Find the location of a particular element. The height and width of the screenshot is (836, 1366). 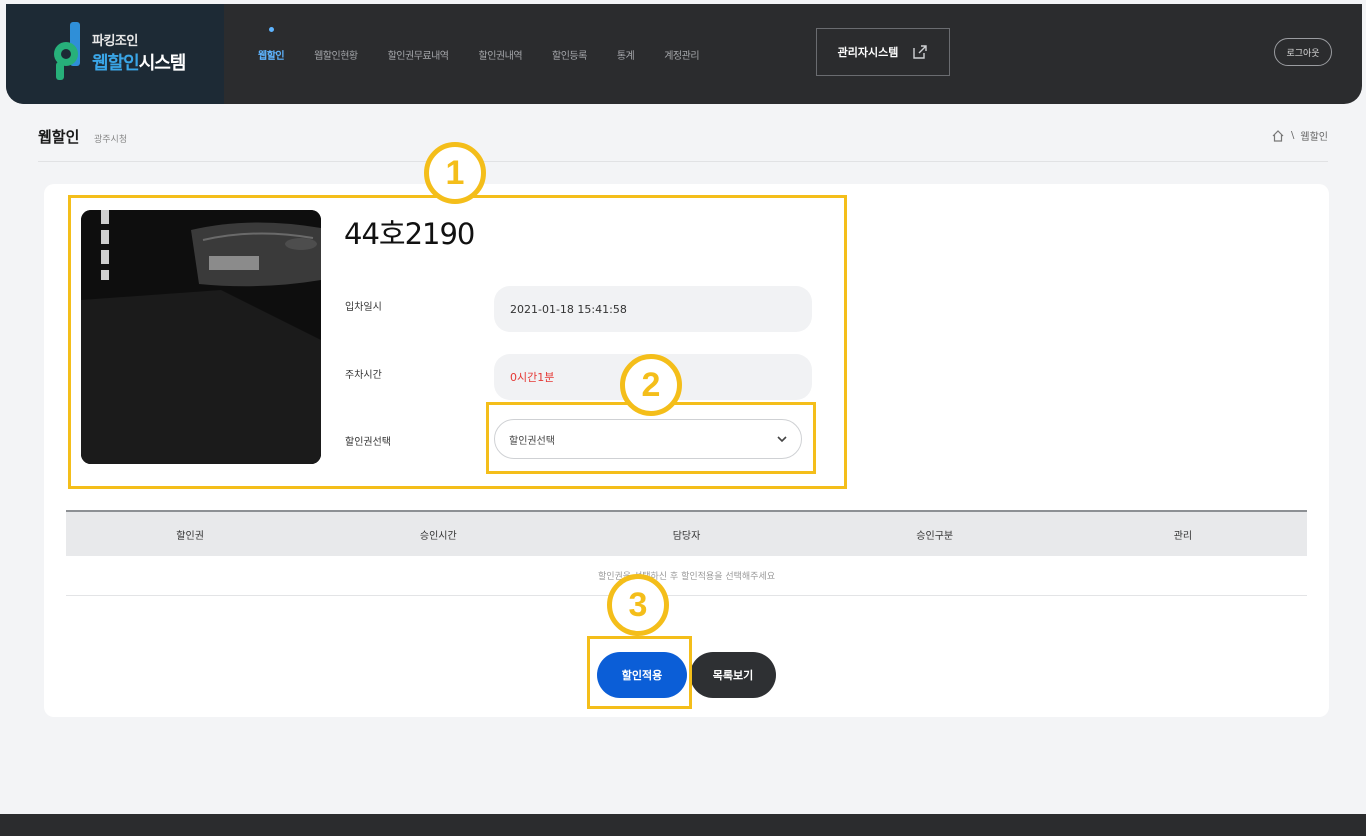

column-header-approval-type: 승인구분 is located at coordinates (935, 536).